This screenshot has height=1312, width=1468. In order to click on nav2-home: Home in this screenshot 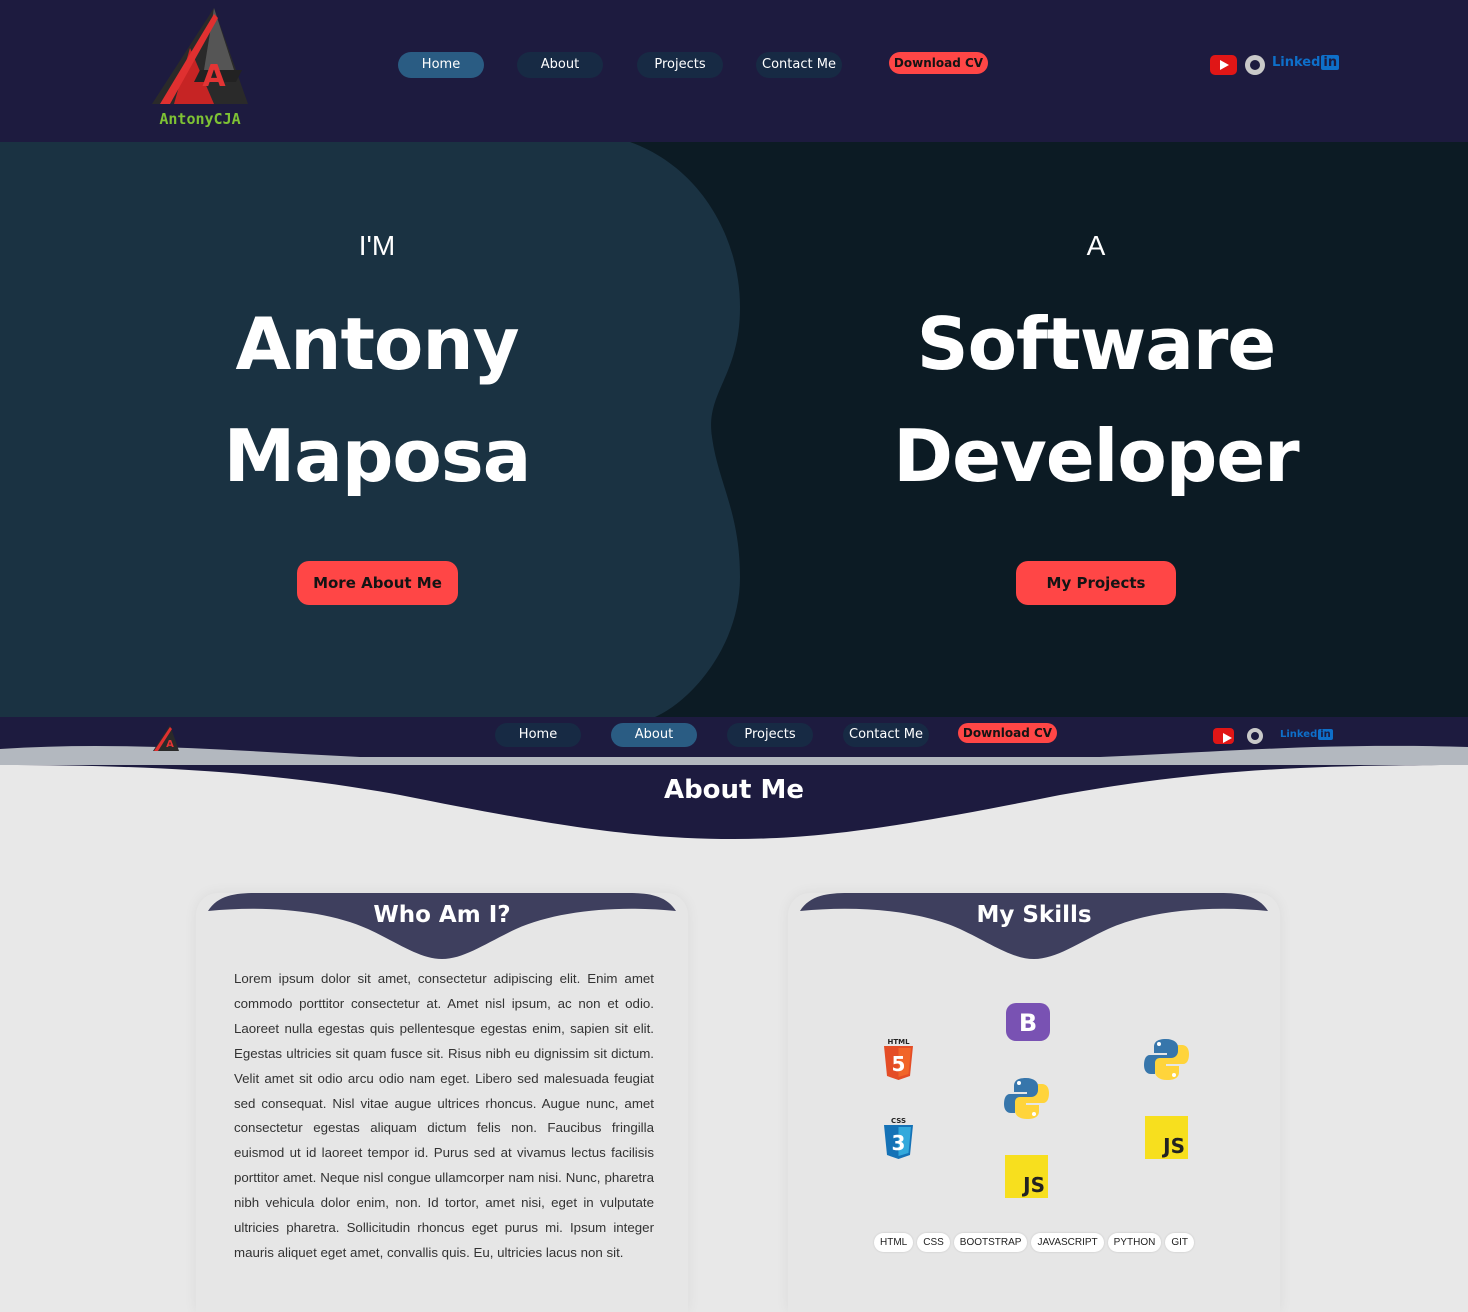, I will do `click(538, 735)`.